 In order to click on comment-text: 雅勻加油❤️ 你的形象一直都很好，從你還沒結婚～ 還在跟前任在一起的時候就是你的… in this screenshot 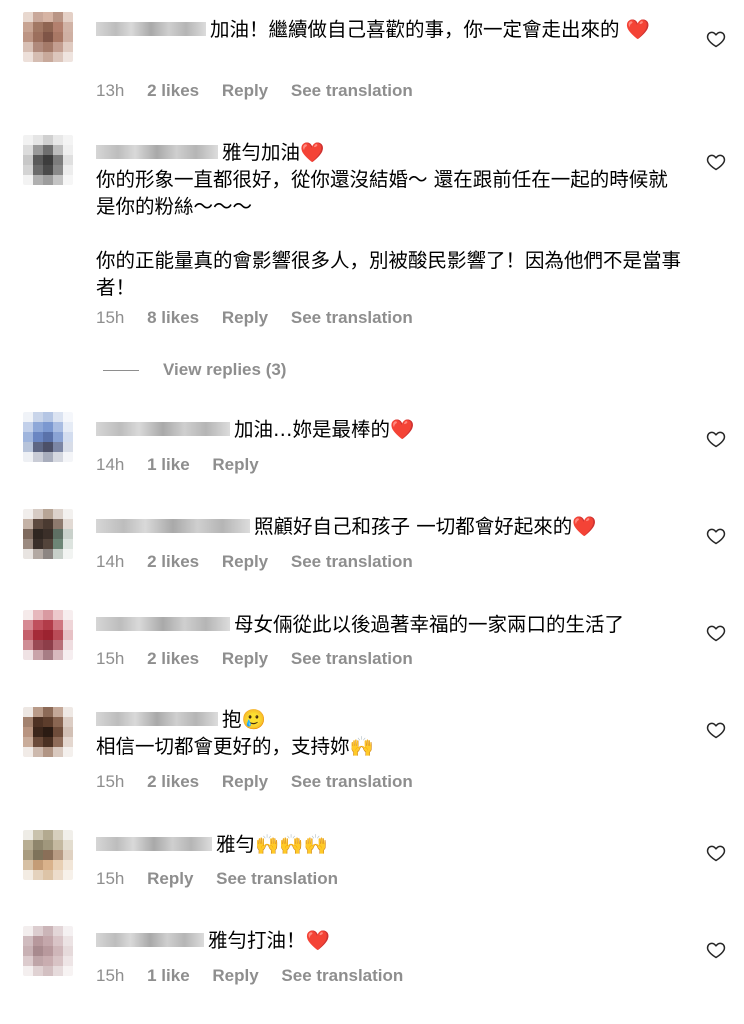, I will do `click(389, 220)`.